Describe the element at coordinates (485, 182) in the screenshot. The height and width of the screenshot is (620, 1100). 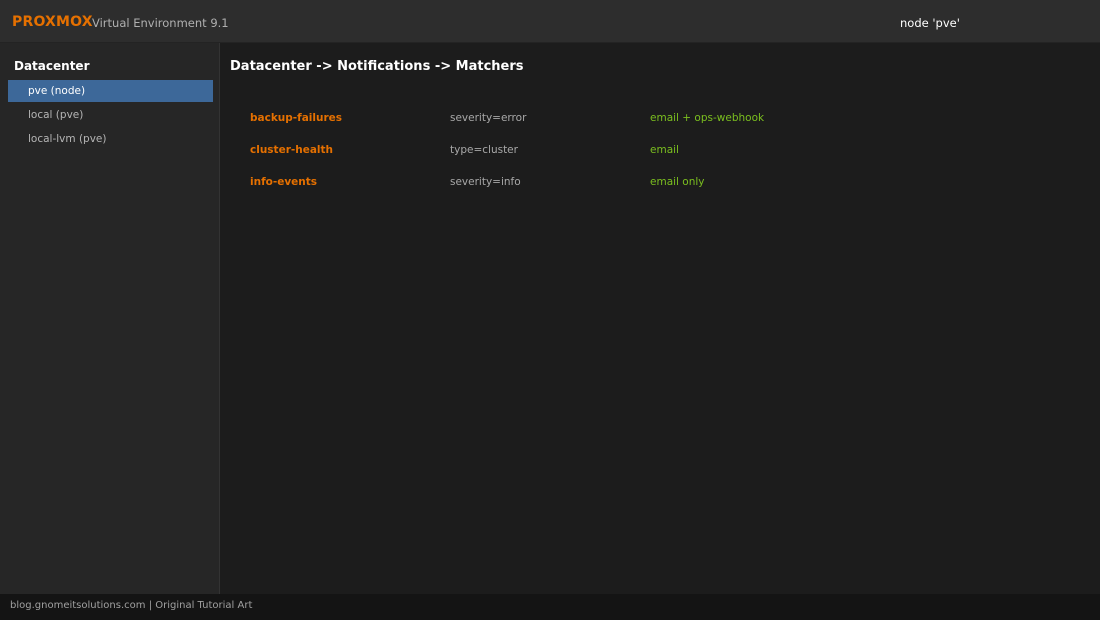
I see `matcher-rule: severity=info` at that location.